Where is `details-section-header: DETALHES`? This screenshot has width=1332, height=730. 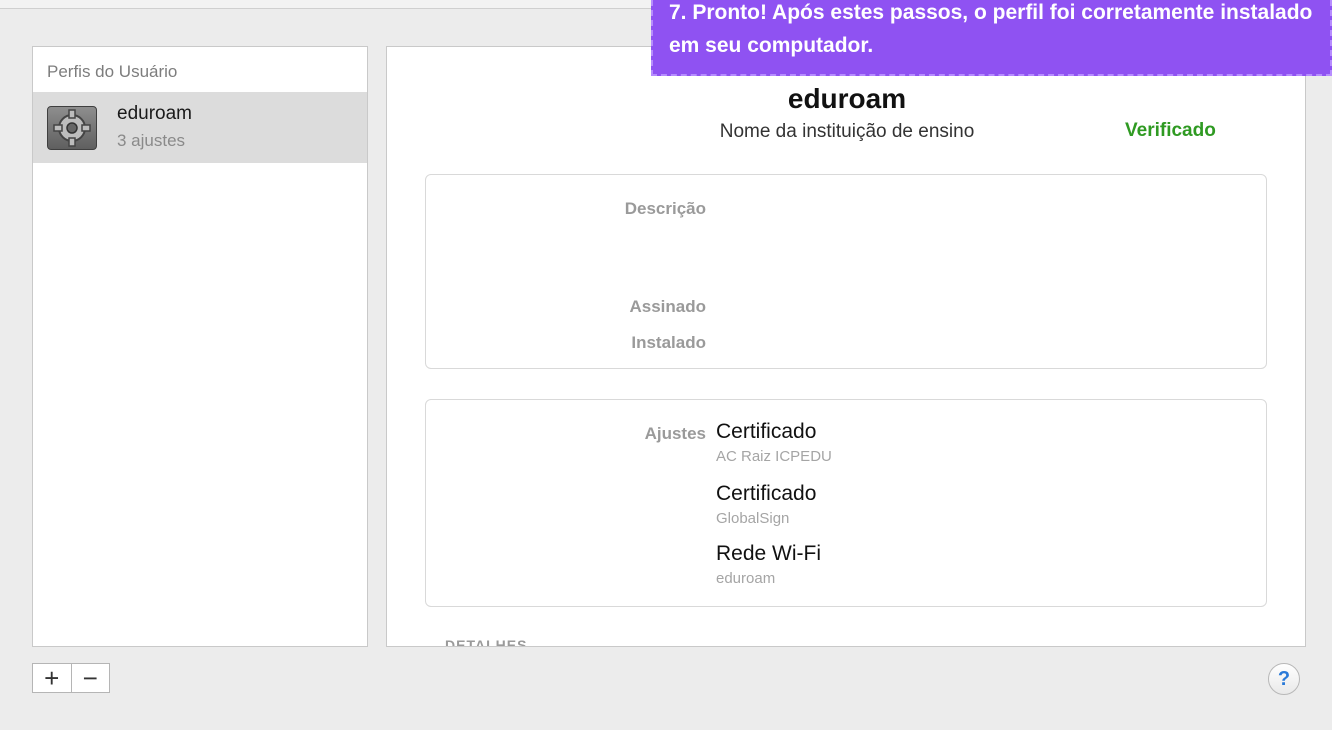 details-section-header: DETALHES is located at coordinates (486, 642).